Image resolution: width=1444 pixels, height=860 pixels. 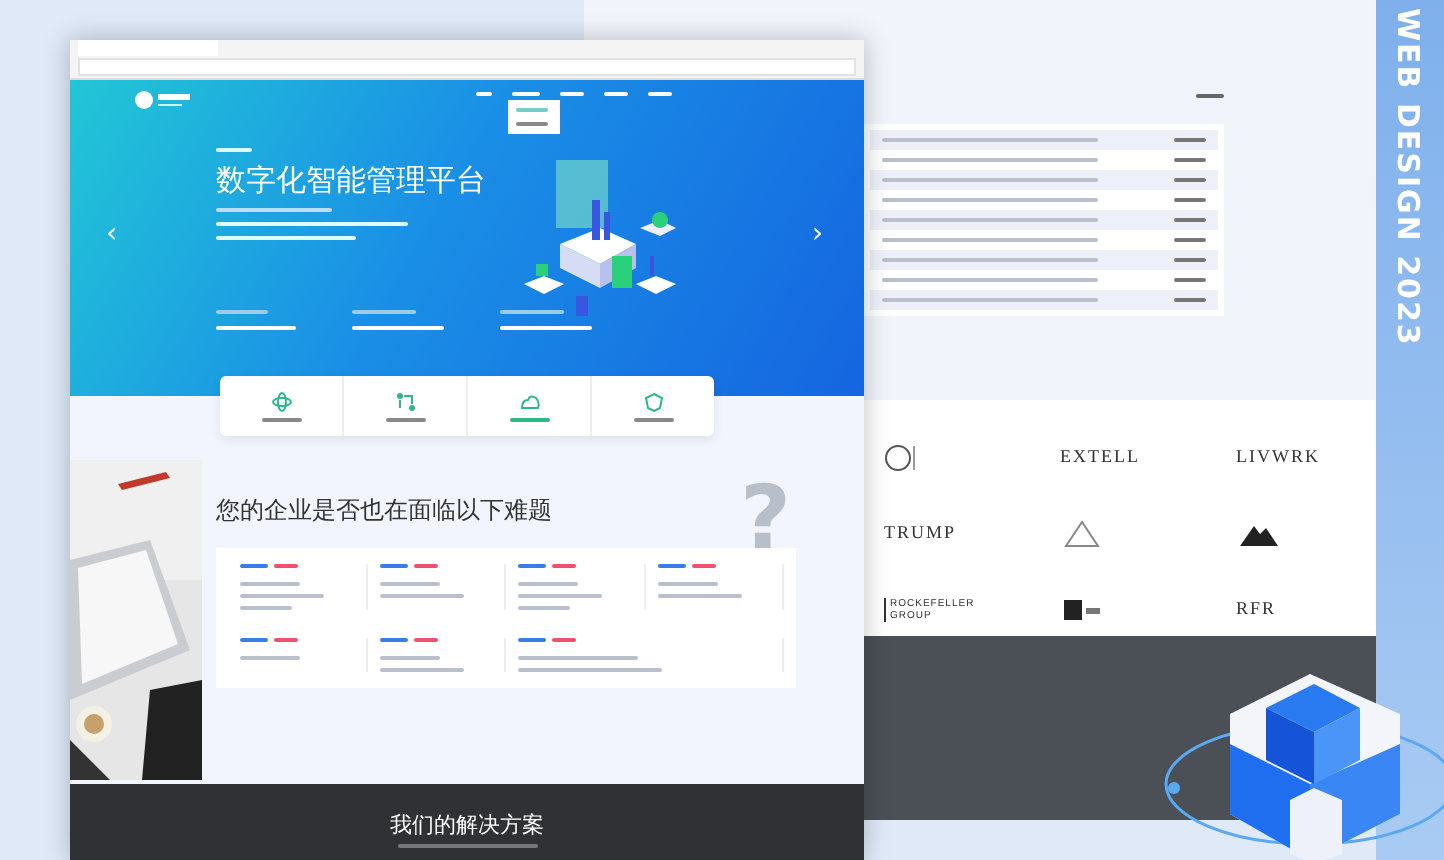 I want to click on address-bar, so click(x=467, y=67).